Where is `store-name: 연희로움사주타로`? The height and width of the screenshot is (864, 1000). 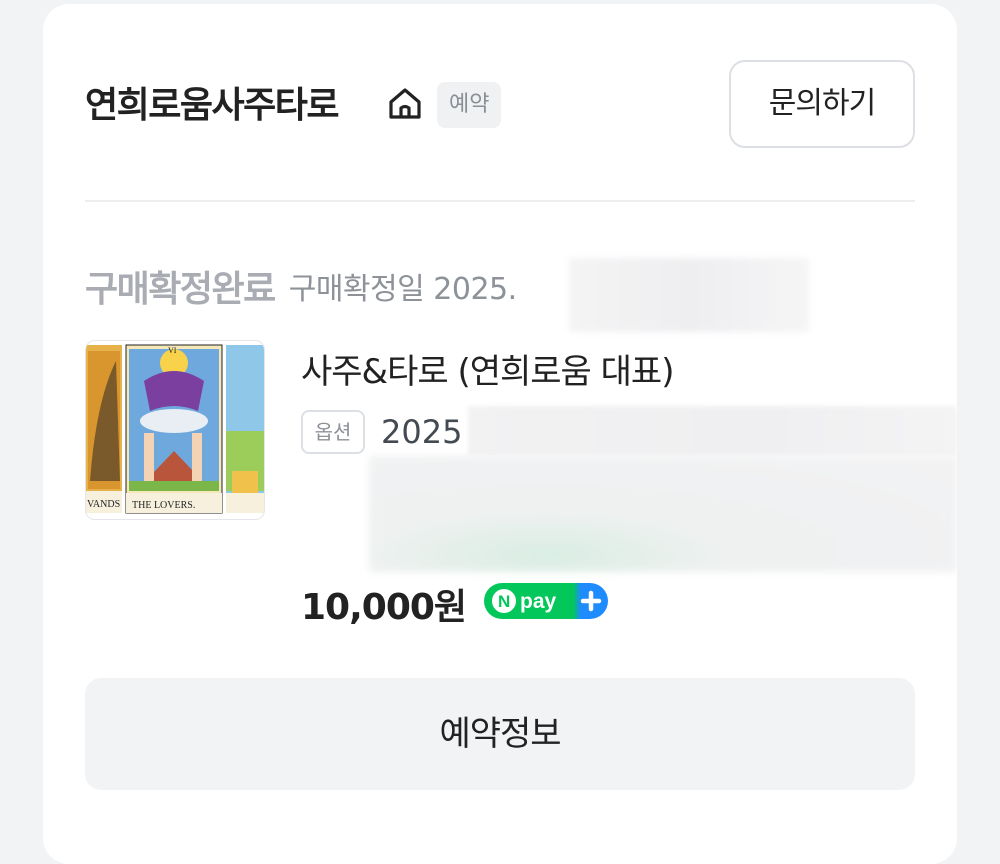
store-name: 연희로움사주타로 is located at coordinates (212, 102).